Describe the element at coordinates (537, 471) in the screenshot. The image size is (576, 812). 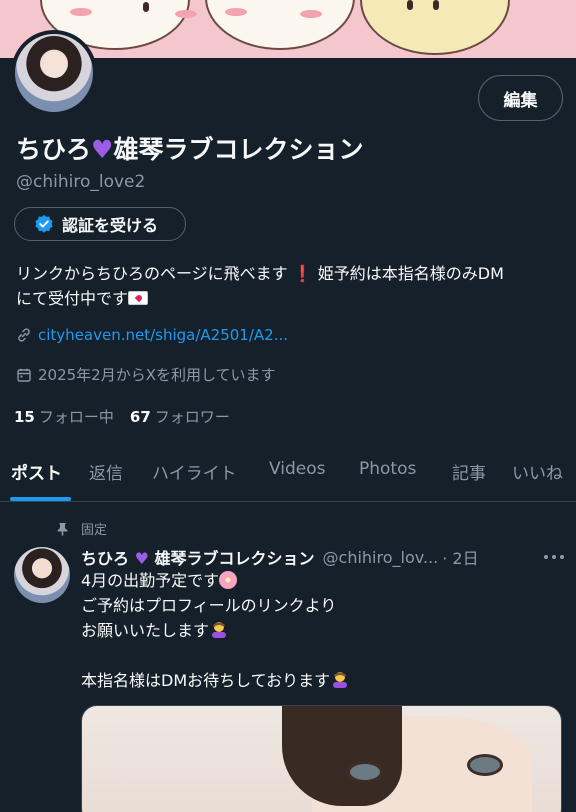
I see `tab-likes: いいね` at that location.